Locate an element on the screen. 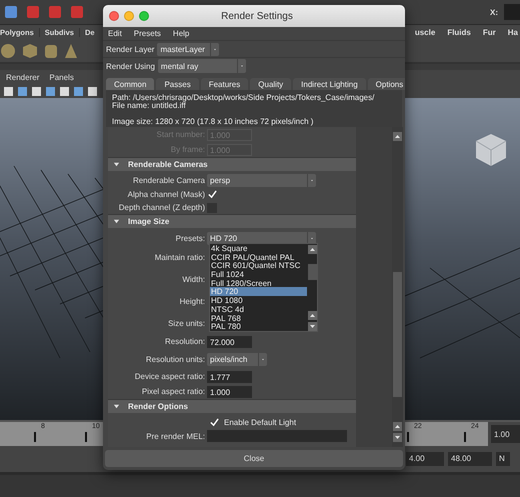 This screenshot has width=520, height=497. tab: Common is located at coordinates (130, 84).